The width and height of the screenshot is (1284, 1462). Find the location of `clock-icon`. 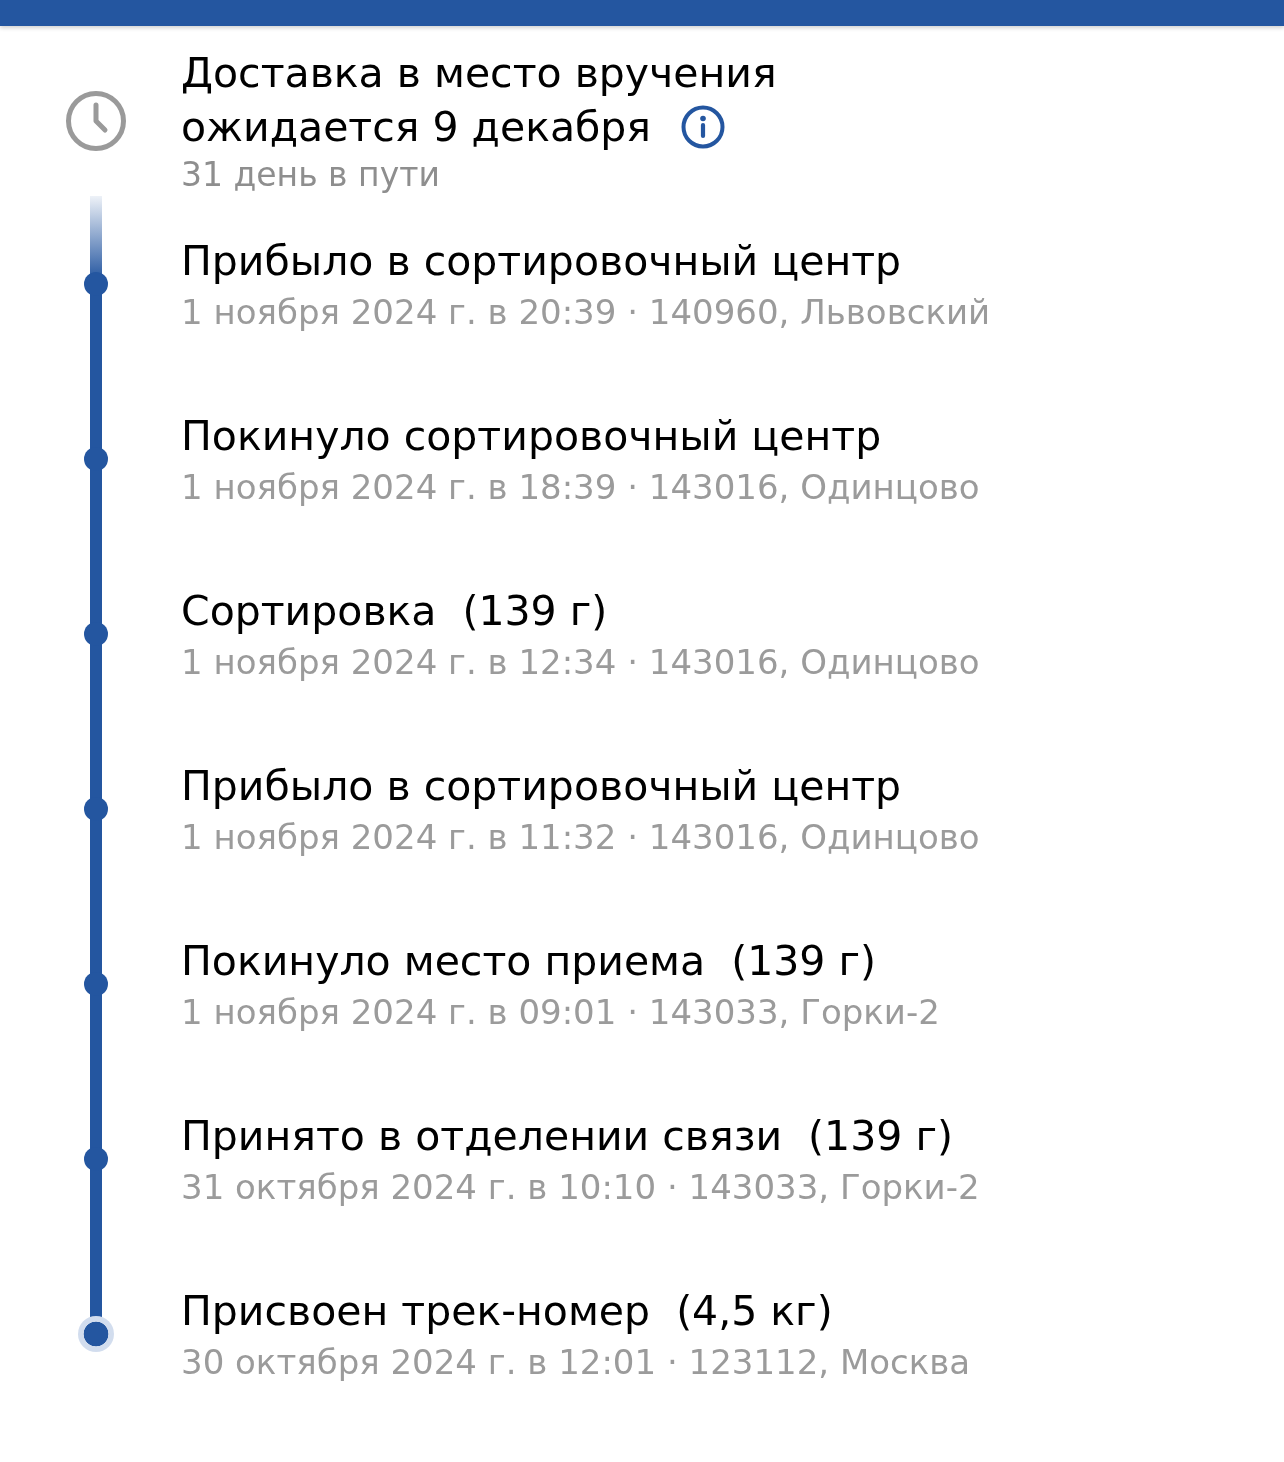

clock-icon is located at coordinates (96, 121).